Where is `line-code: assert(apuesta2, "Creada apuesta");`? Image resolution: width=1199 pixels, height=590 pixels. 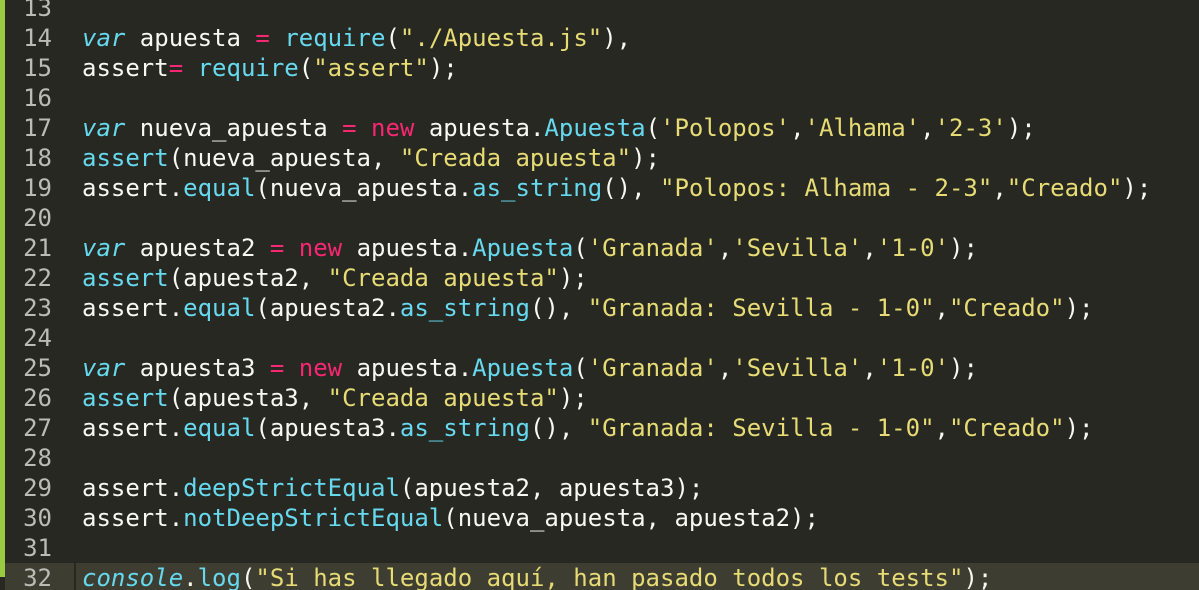
line-code: assert(apuesta2, "Creada apuesta"); is located at coordinates (637, 278).